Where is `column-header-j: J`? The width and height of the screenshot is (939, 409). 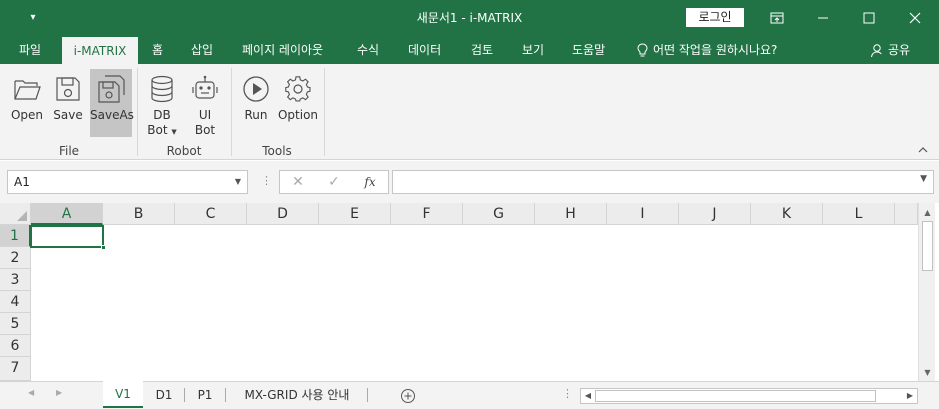 column-header-j: J is located at coordinates (715, 214).